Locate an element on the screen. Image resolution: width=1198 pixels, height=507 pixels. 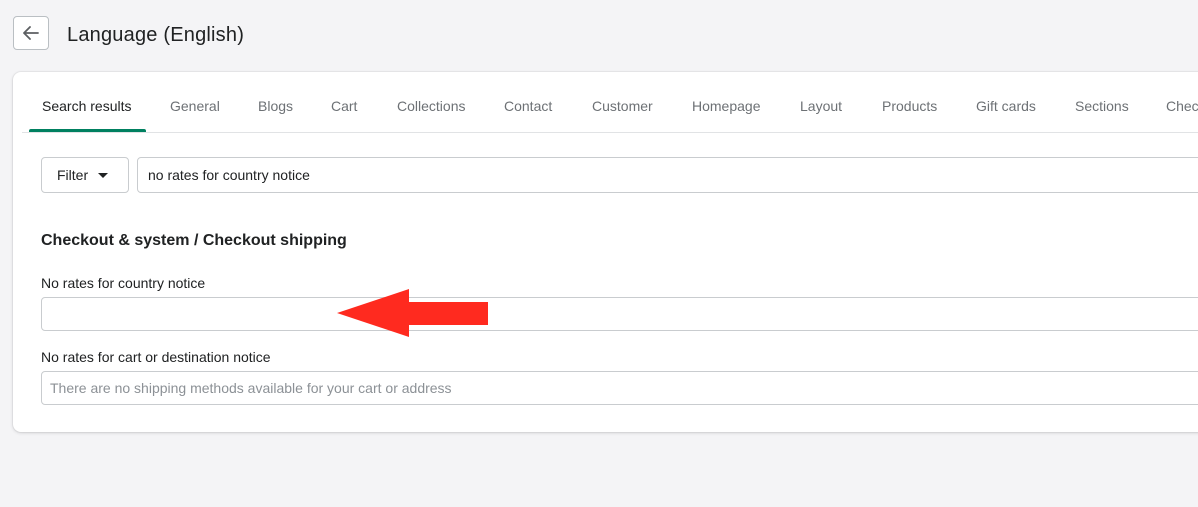
search-input is located at coordinates (667, 175).